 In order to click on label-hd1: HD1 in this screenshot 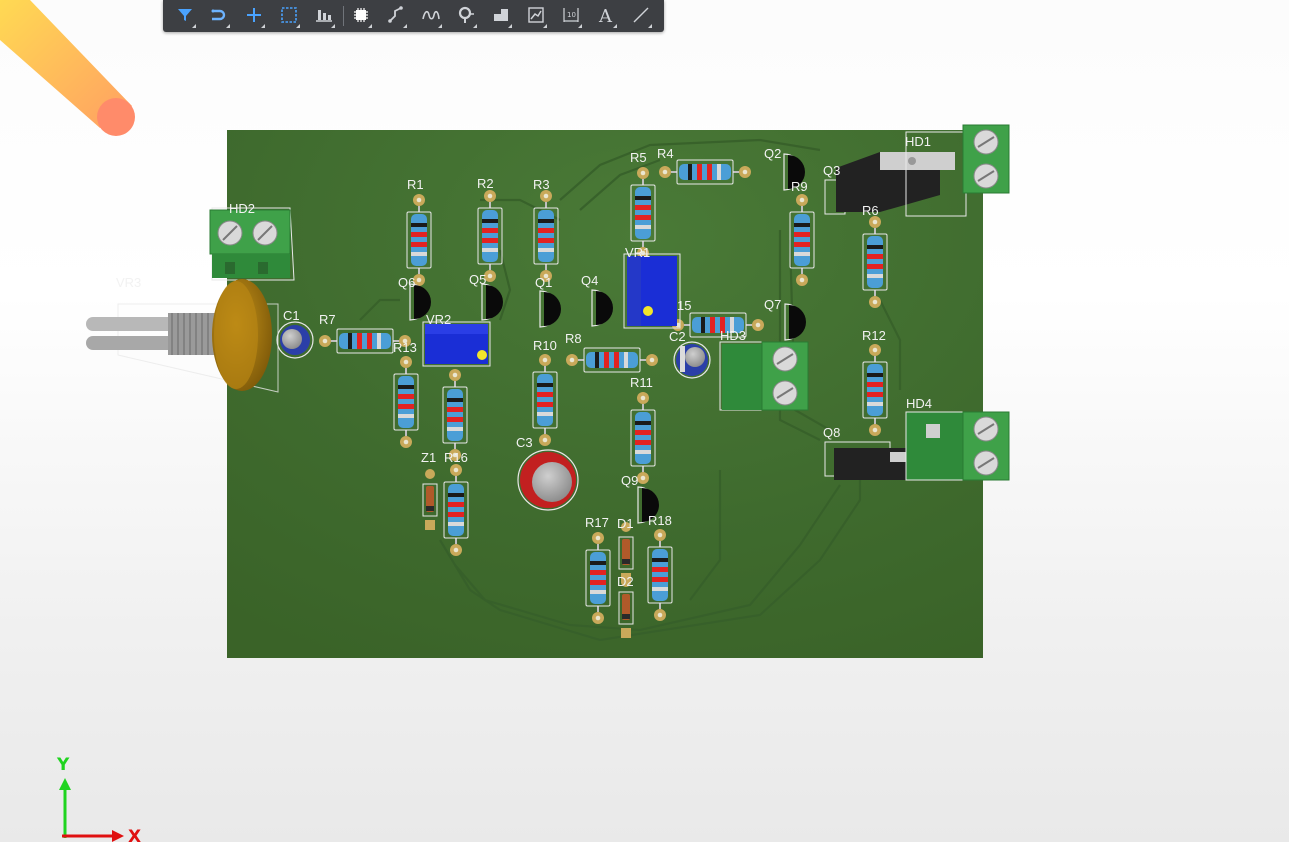, I will do `click(918, 141)`.